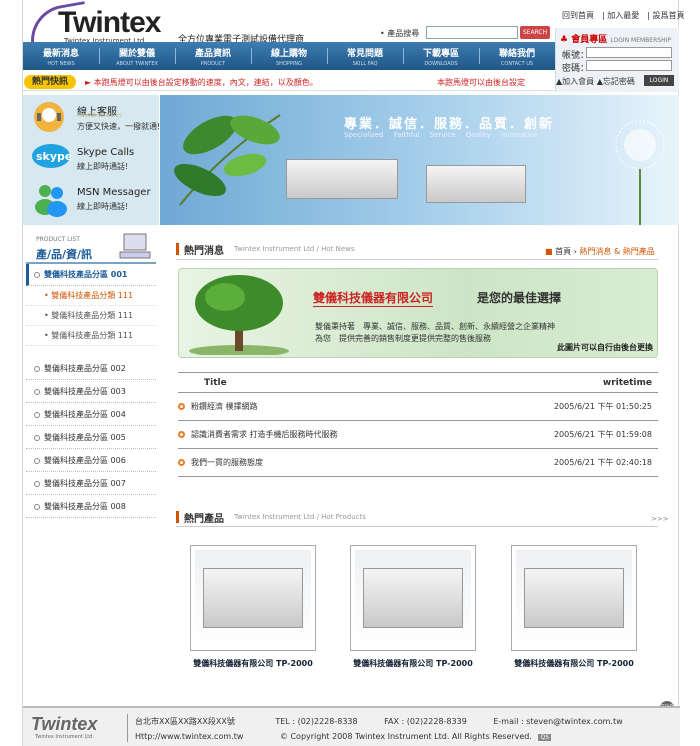 The width and height of the screenshot is (700, 746). I want to click on hero-tagline: 專業．誠信．服務．品質．創新, so click(449, 124).